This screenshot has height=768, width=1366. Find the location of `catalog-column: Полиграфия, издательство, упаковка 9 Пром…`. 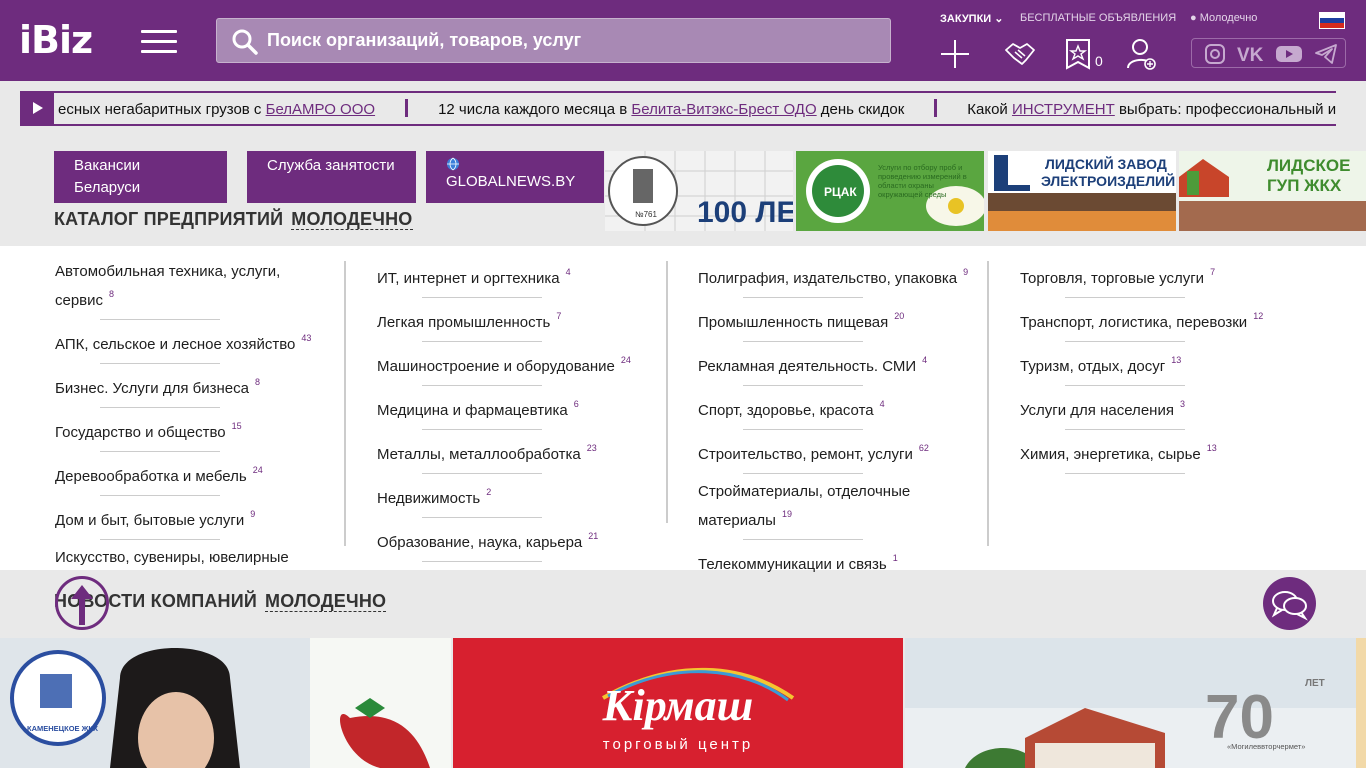

catalog-column: Полиграфия, издательство, упаковка 9 Пром… is located at coordinates (843, 422).